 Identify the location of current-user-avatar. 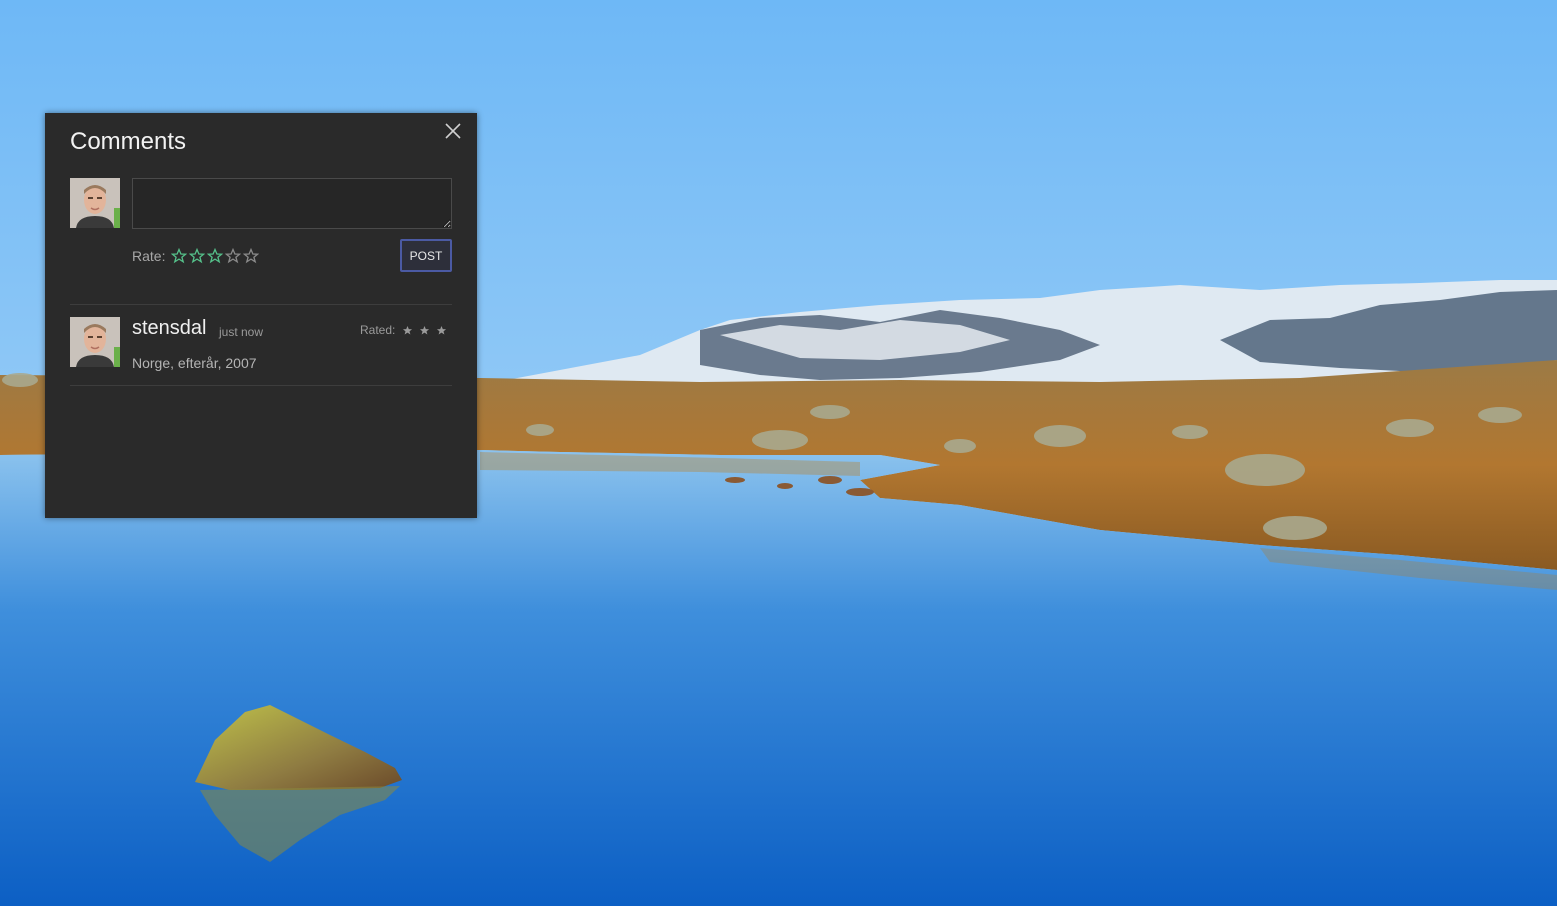
(95, 203).